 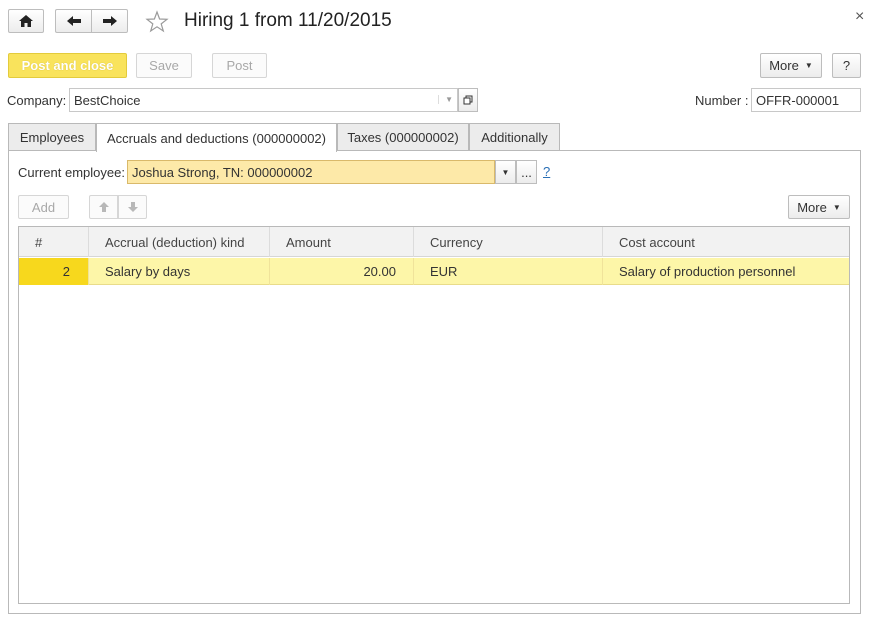 I want to click on post-button: Post, so click(x=239, y=65).